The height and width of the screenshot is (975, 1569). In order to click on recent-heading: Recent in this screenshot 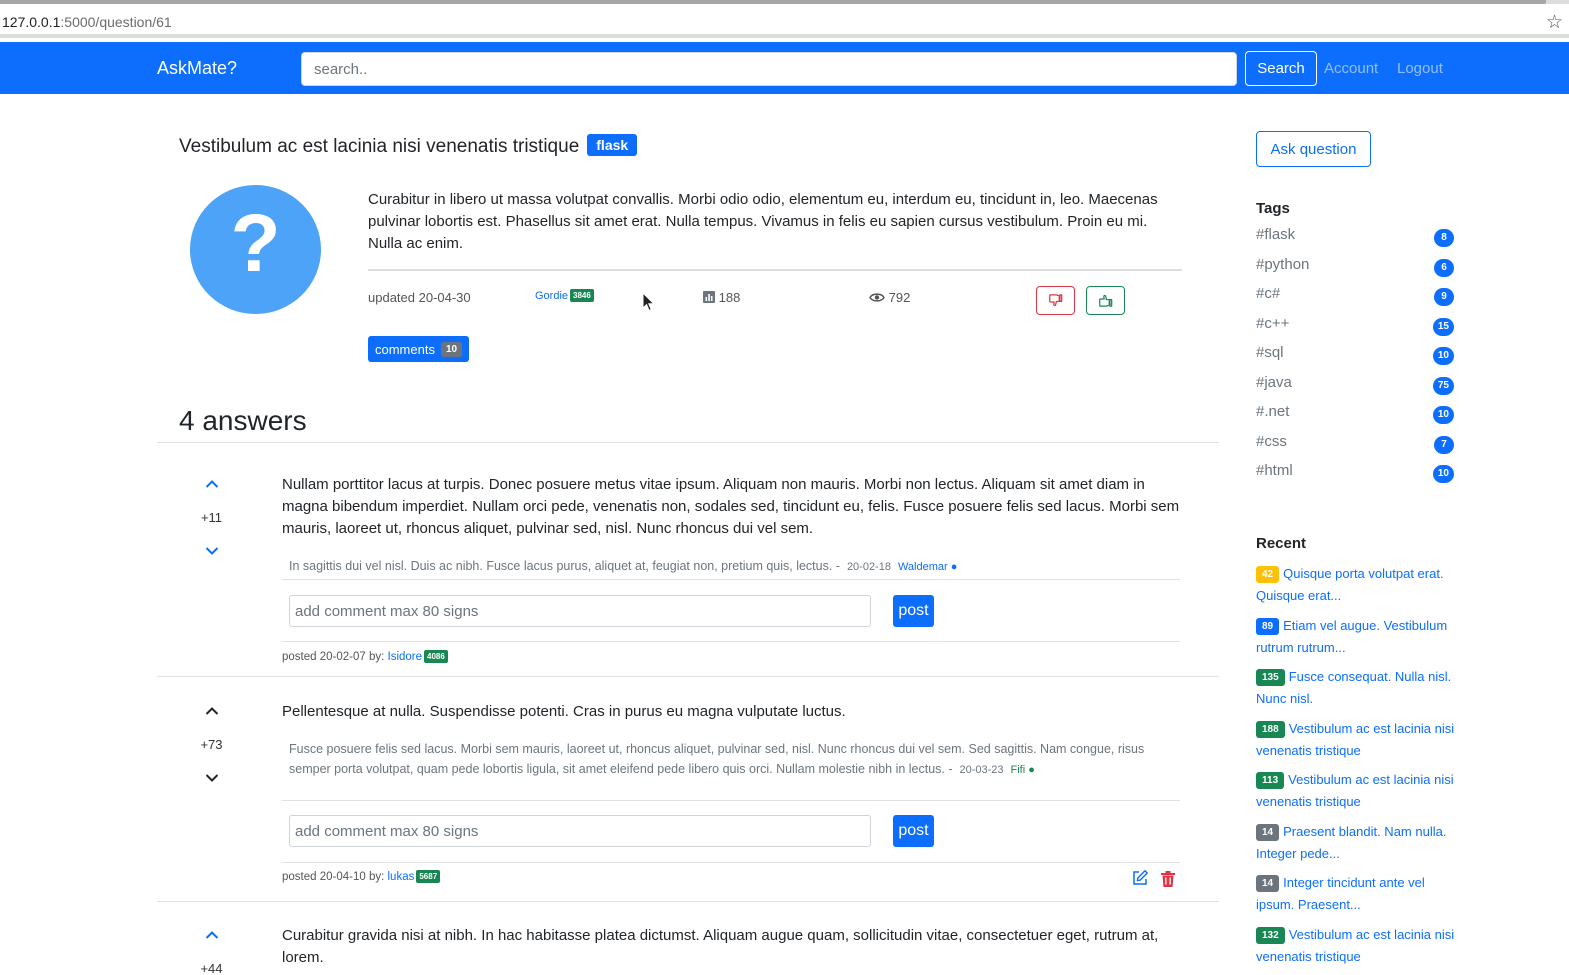, I will do `click(1281, 543)`.